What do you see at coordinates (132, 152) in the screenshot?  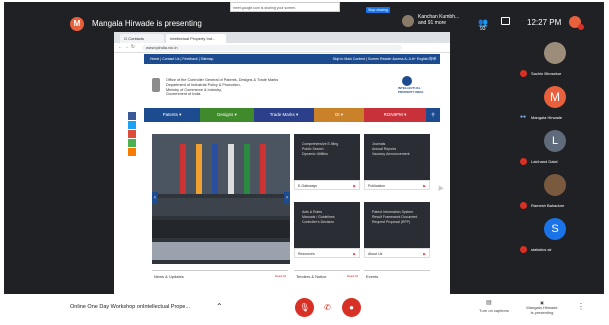 I see `rss-icon` at bounding box center [132, 152].